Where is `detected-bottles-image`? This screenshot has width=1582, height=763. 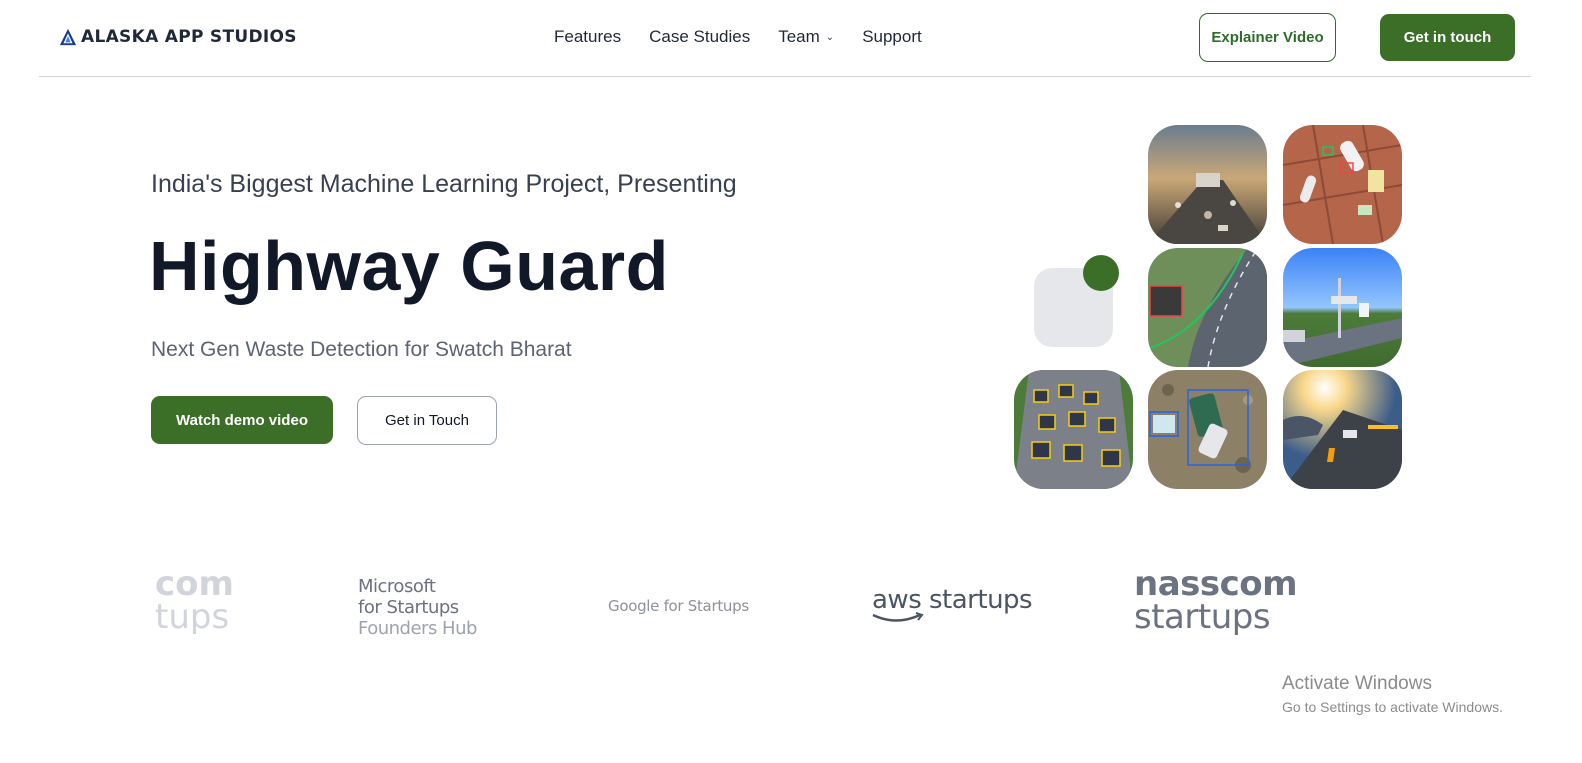
detected-bottles-image is located at coordinates (1342, 184).